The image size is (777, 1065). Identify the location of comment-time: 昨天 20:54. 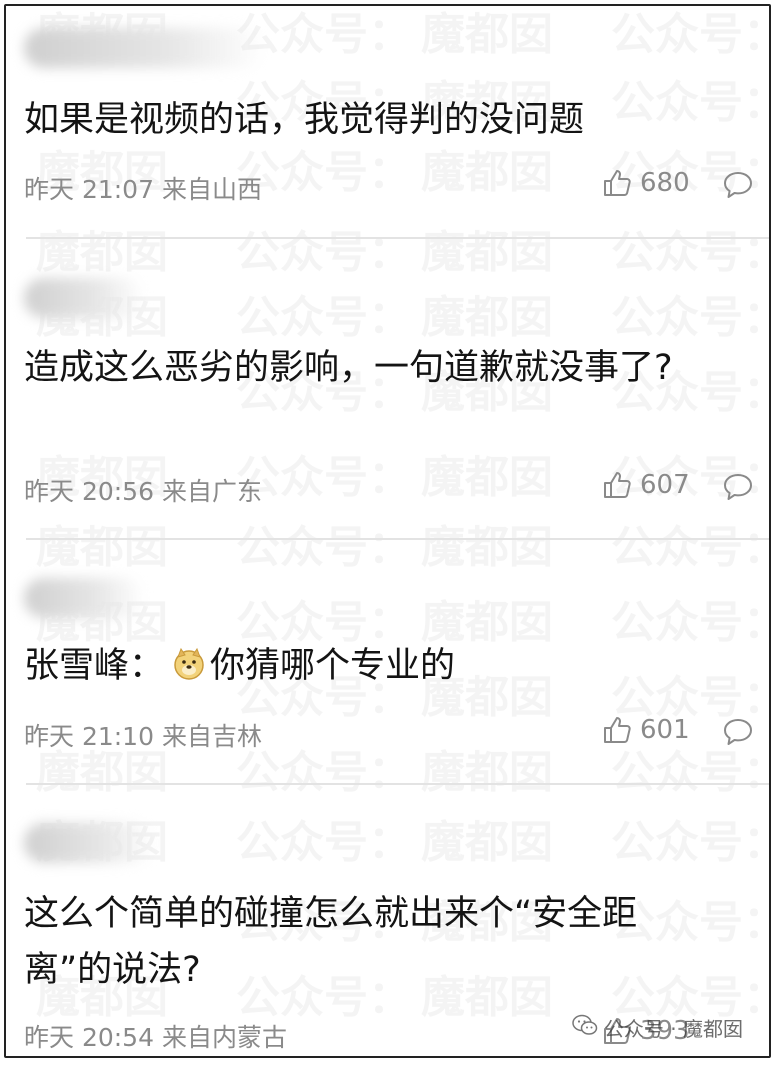
(89, 1037).